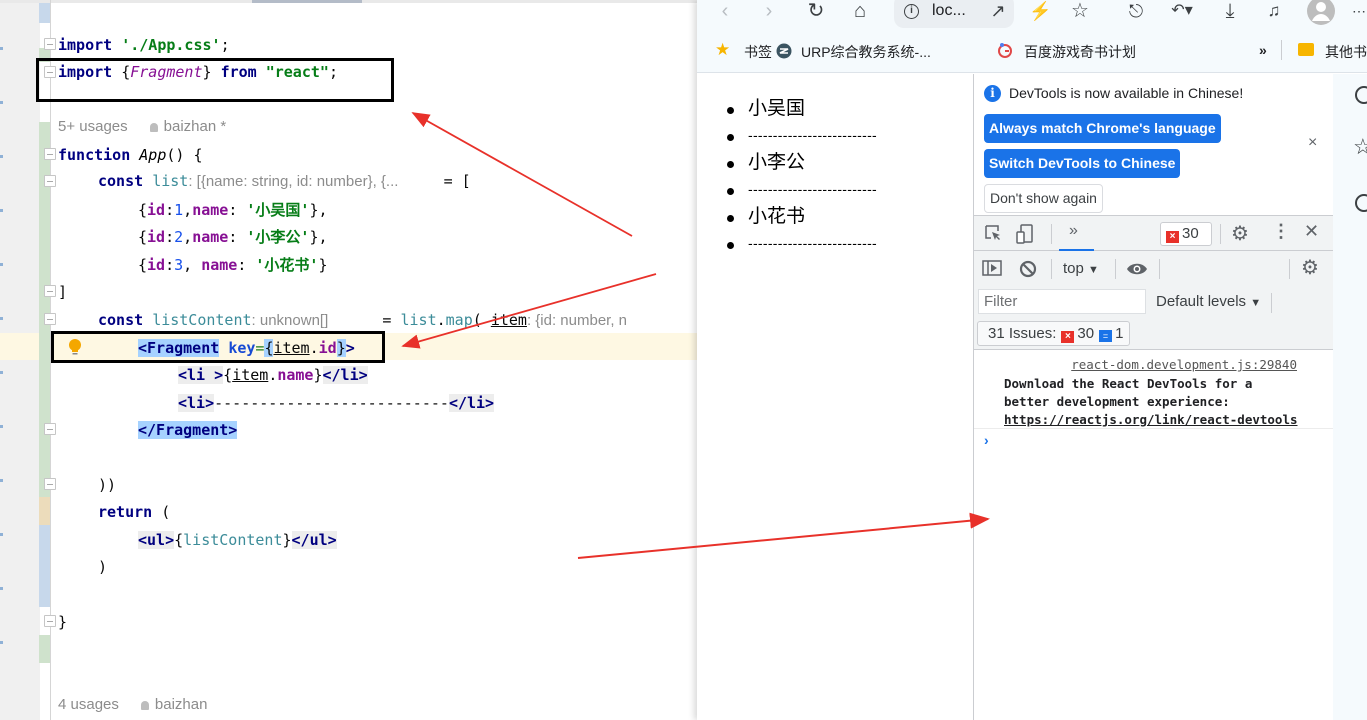 This screenshot has width=1367, height=720. I want to click on history-dropdown-icon: ↶▾, so click(1182, 12).